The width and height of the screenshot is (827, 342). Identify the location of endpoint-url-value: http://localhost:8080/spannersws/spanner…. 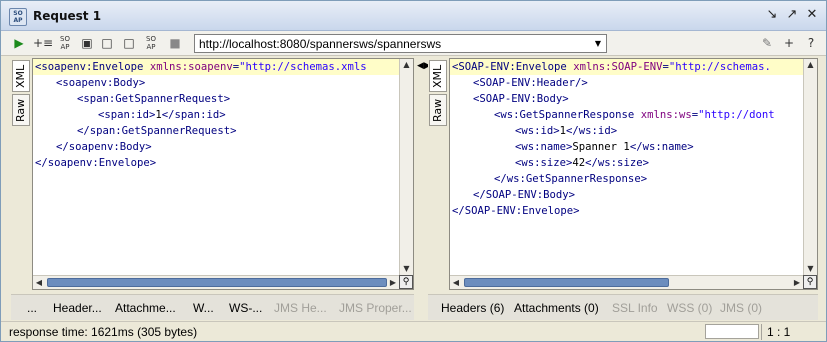
(320, 44).